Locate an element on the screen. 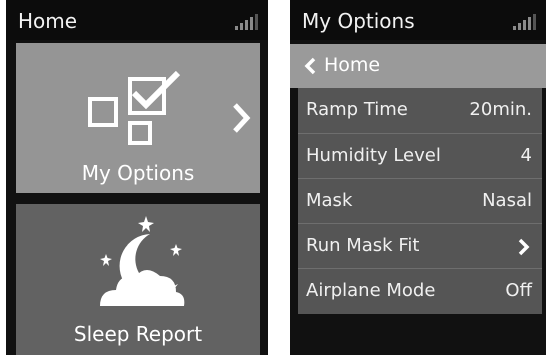 Image resolution: width=548 pixels, height=355 pixels. screen-title: Home is located at coordinates (48, 21).